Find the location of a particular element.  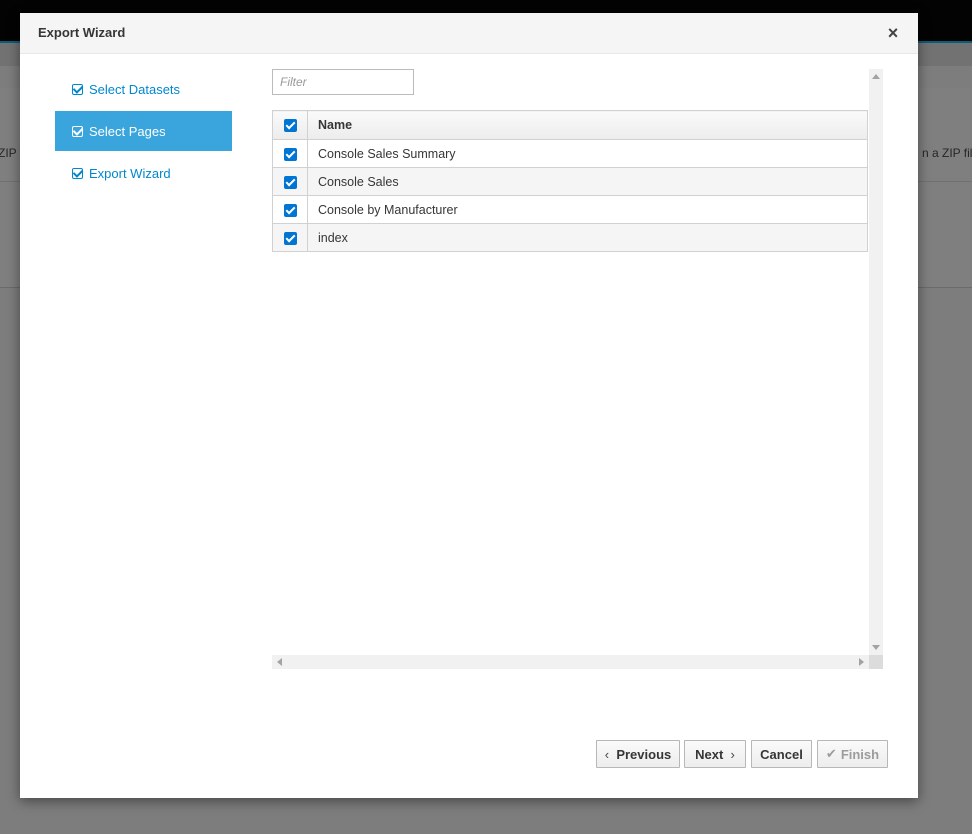

next-label: Next is located at coordinates (709, 754).